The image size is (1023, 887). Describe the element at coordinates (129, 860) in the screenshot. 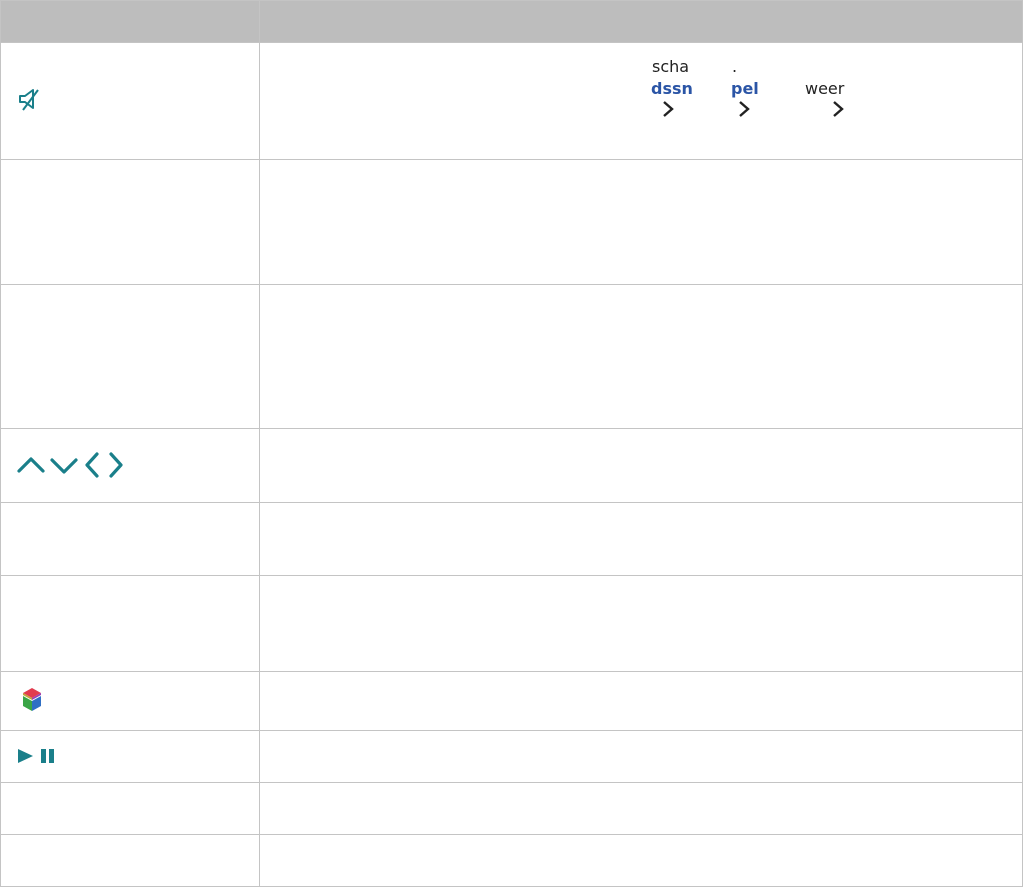

I see `row-10-icon-cell` at that location.